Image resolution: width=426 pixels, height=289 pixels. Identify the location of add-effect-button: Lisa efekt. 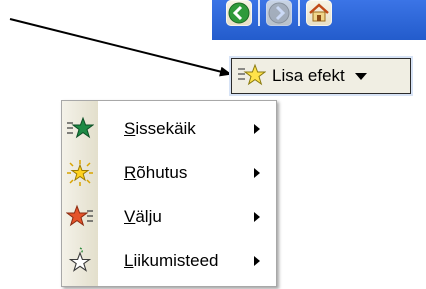
(321, 76).